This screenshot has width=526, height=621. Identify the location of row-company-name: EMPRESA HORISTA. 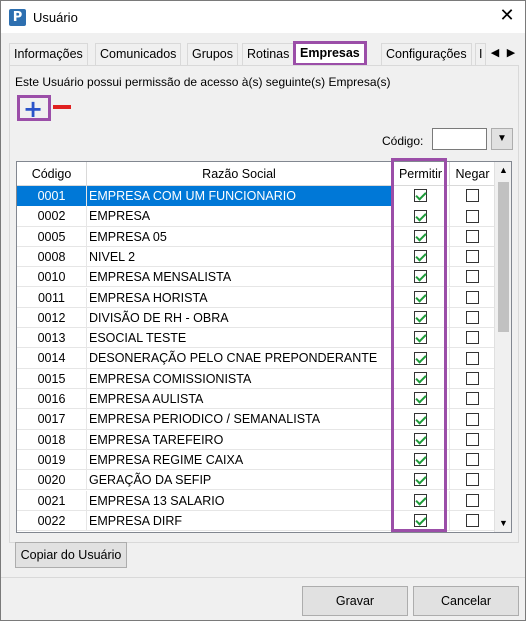
(239, 297).